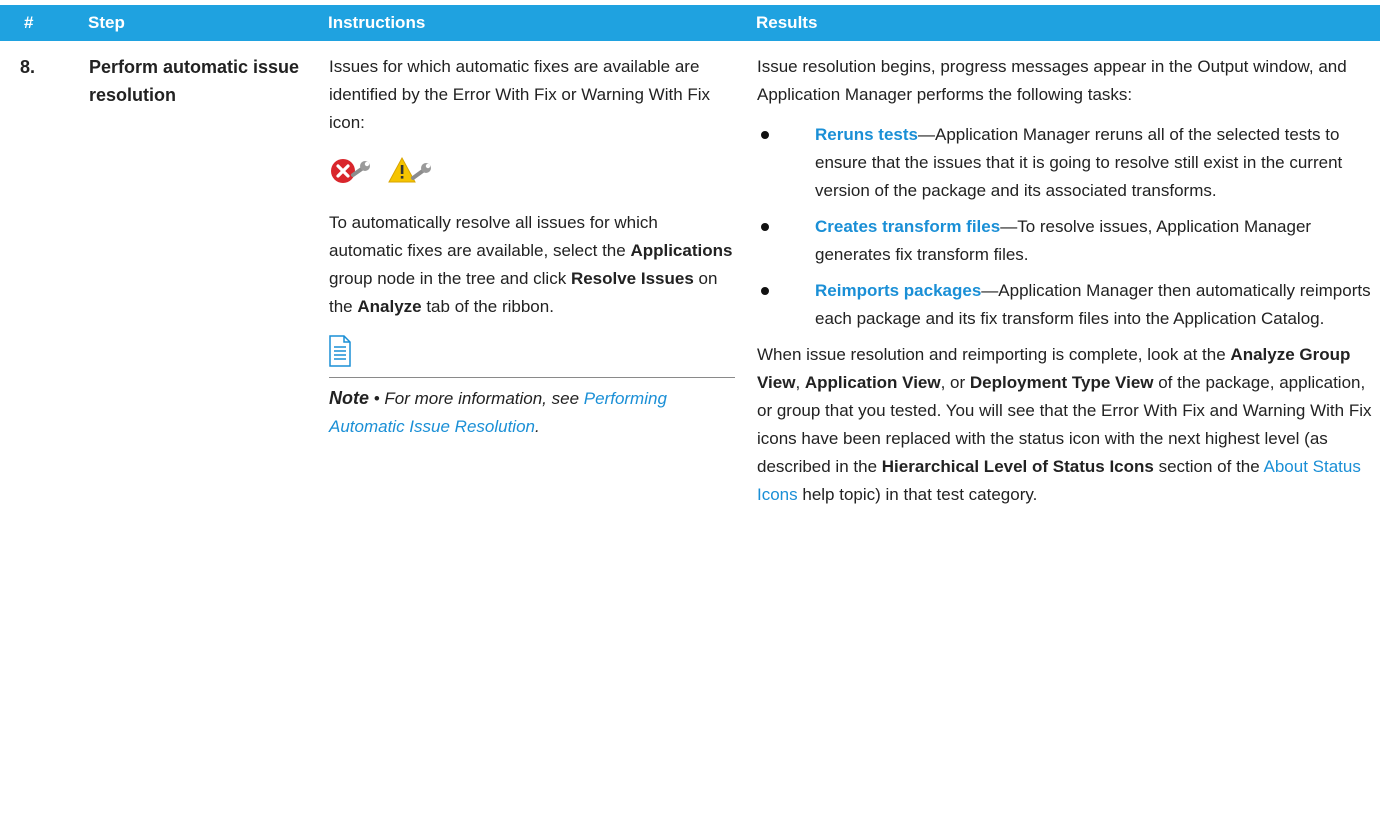  I want to click on fix-icons, so click(532, 175).